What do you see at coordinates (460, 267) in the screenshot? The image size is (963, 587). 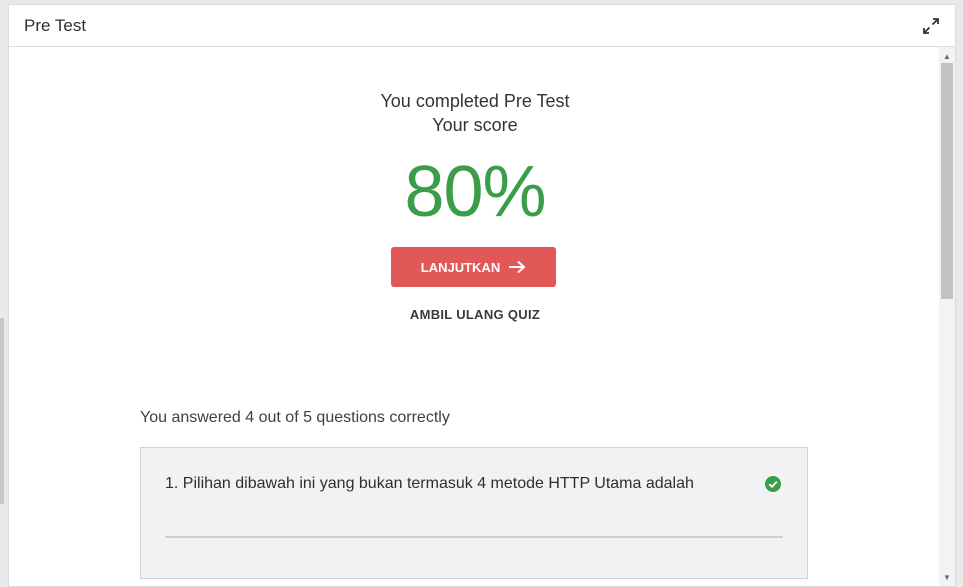 I see `continue-button-label: LANJUTKAN` at bounding box center [460, 267].